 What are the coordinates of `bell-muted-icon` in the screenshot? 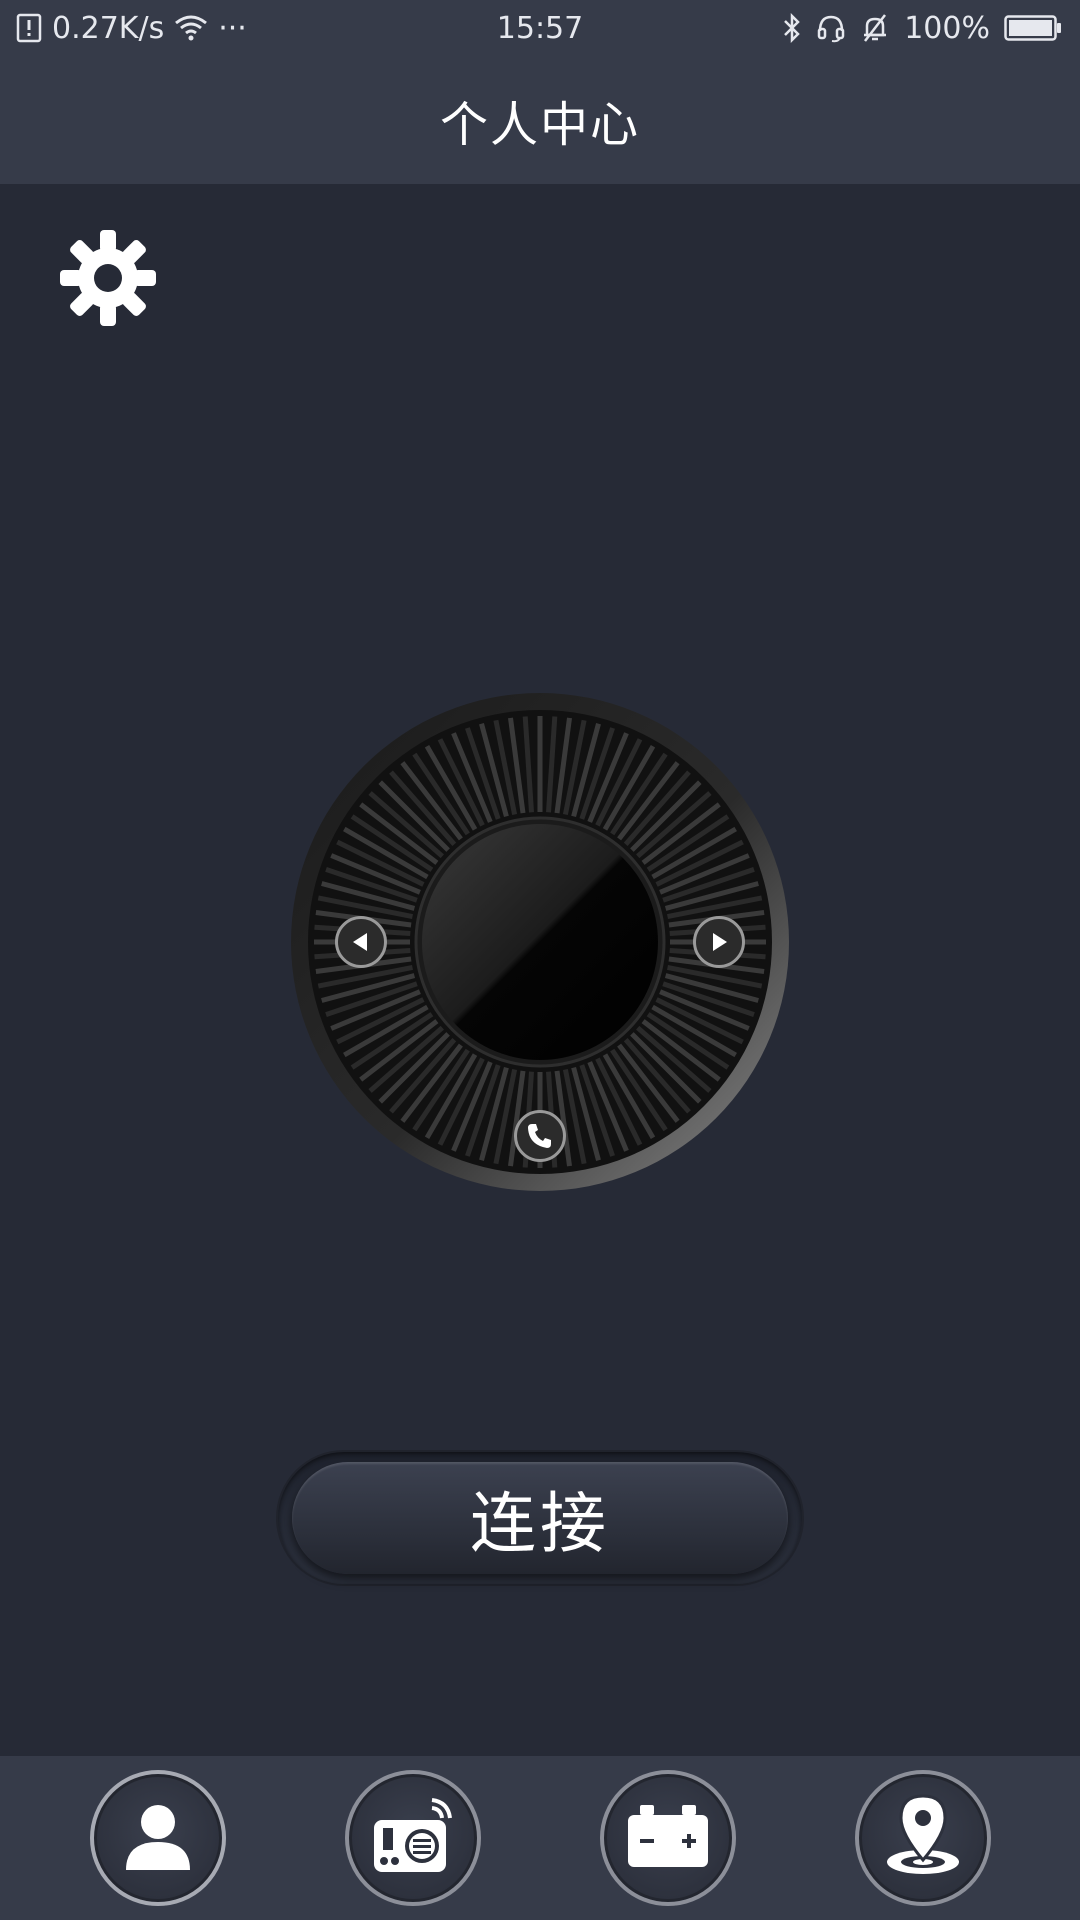 It's located at (875, 28).